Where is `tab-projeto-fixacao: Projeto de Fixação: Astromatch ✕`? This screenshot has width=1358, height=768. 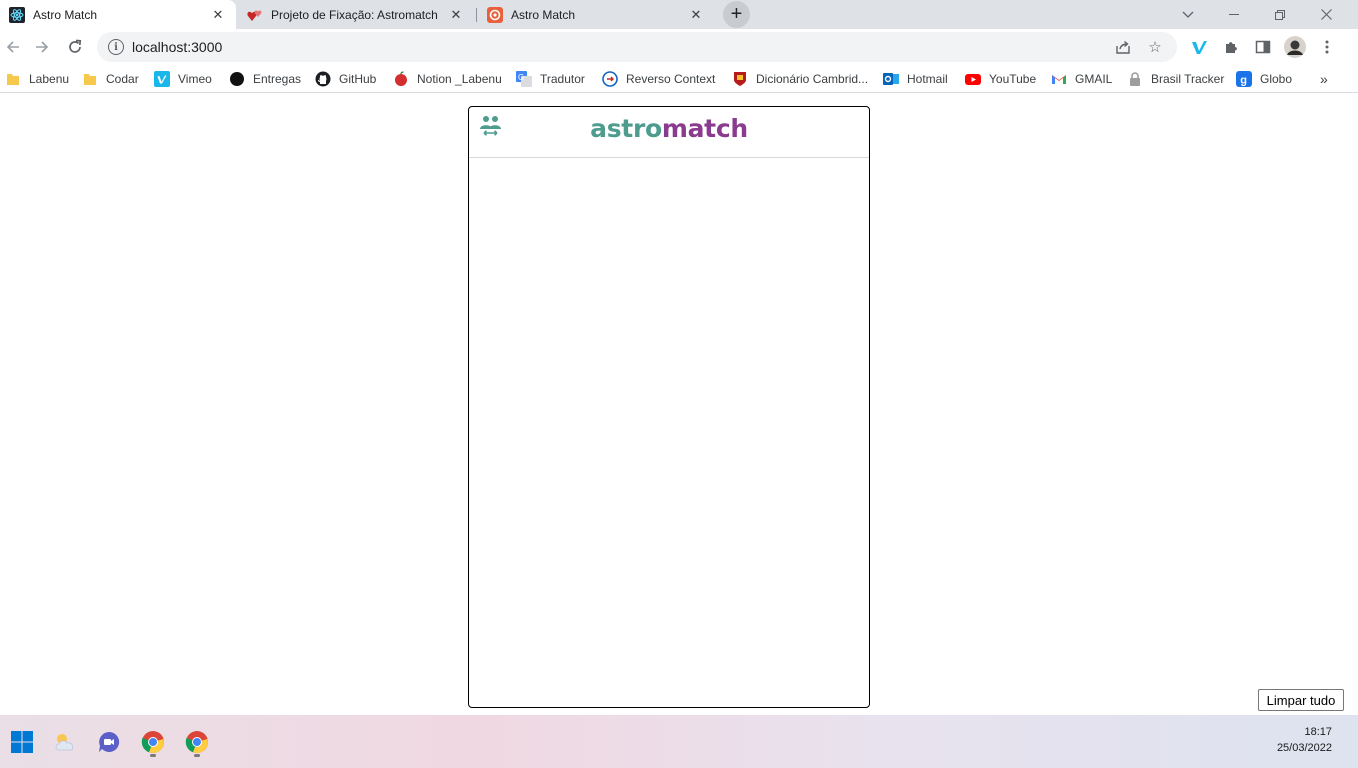 tab-projeto-fixacao: Projeto de Fixação: Astromatch ✕ is located at coordinates (356, 14).